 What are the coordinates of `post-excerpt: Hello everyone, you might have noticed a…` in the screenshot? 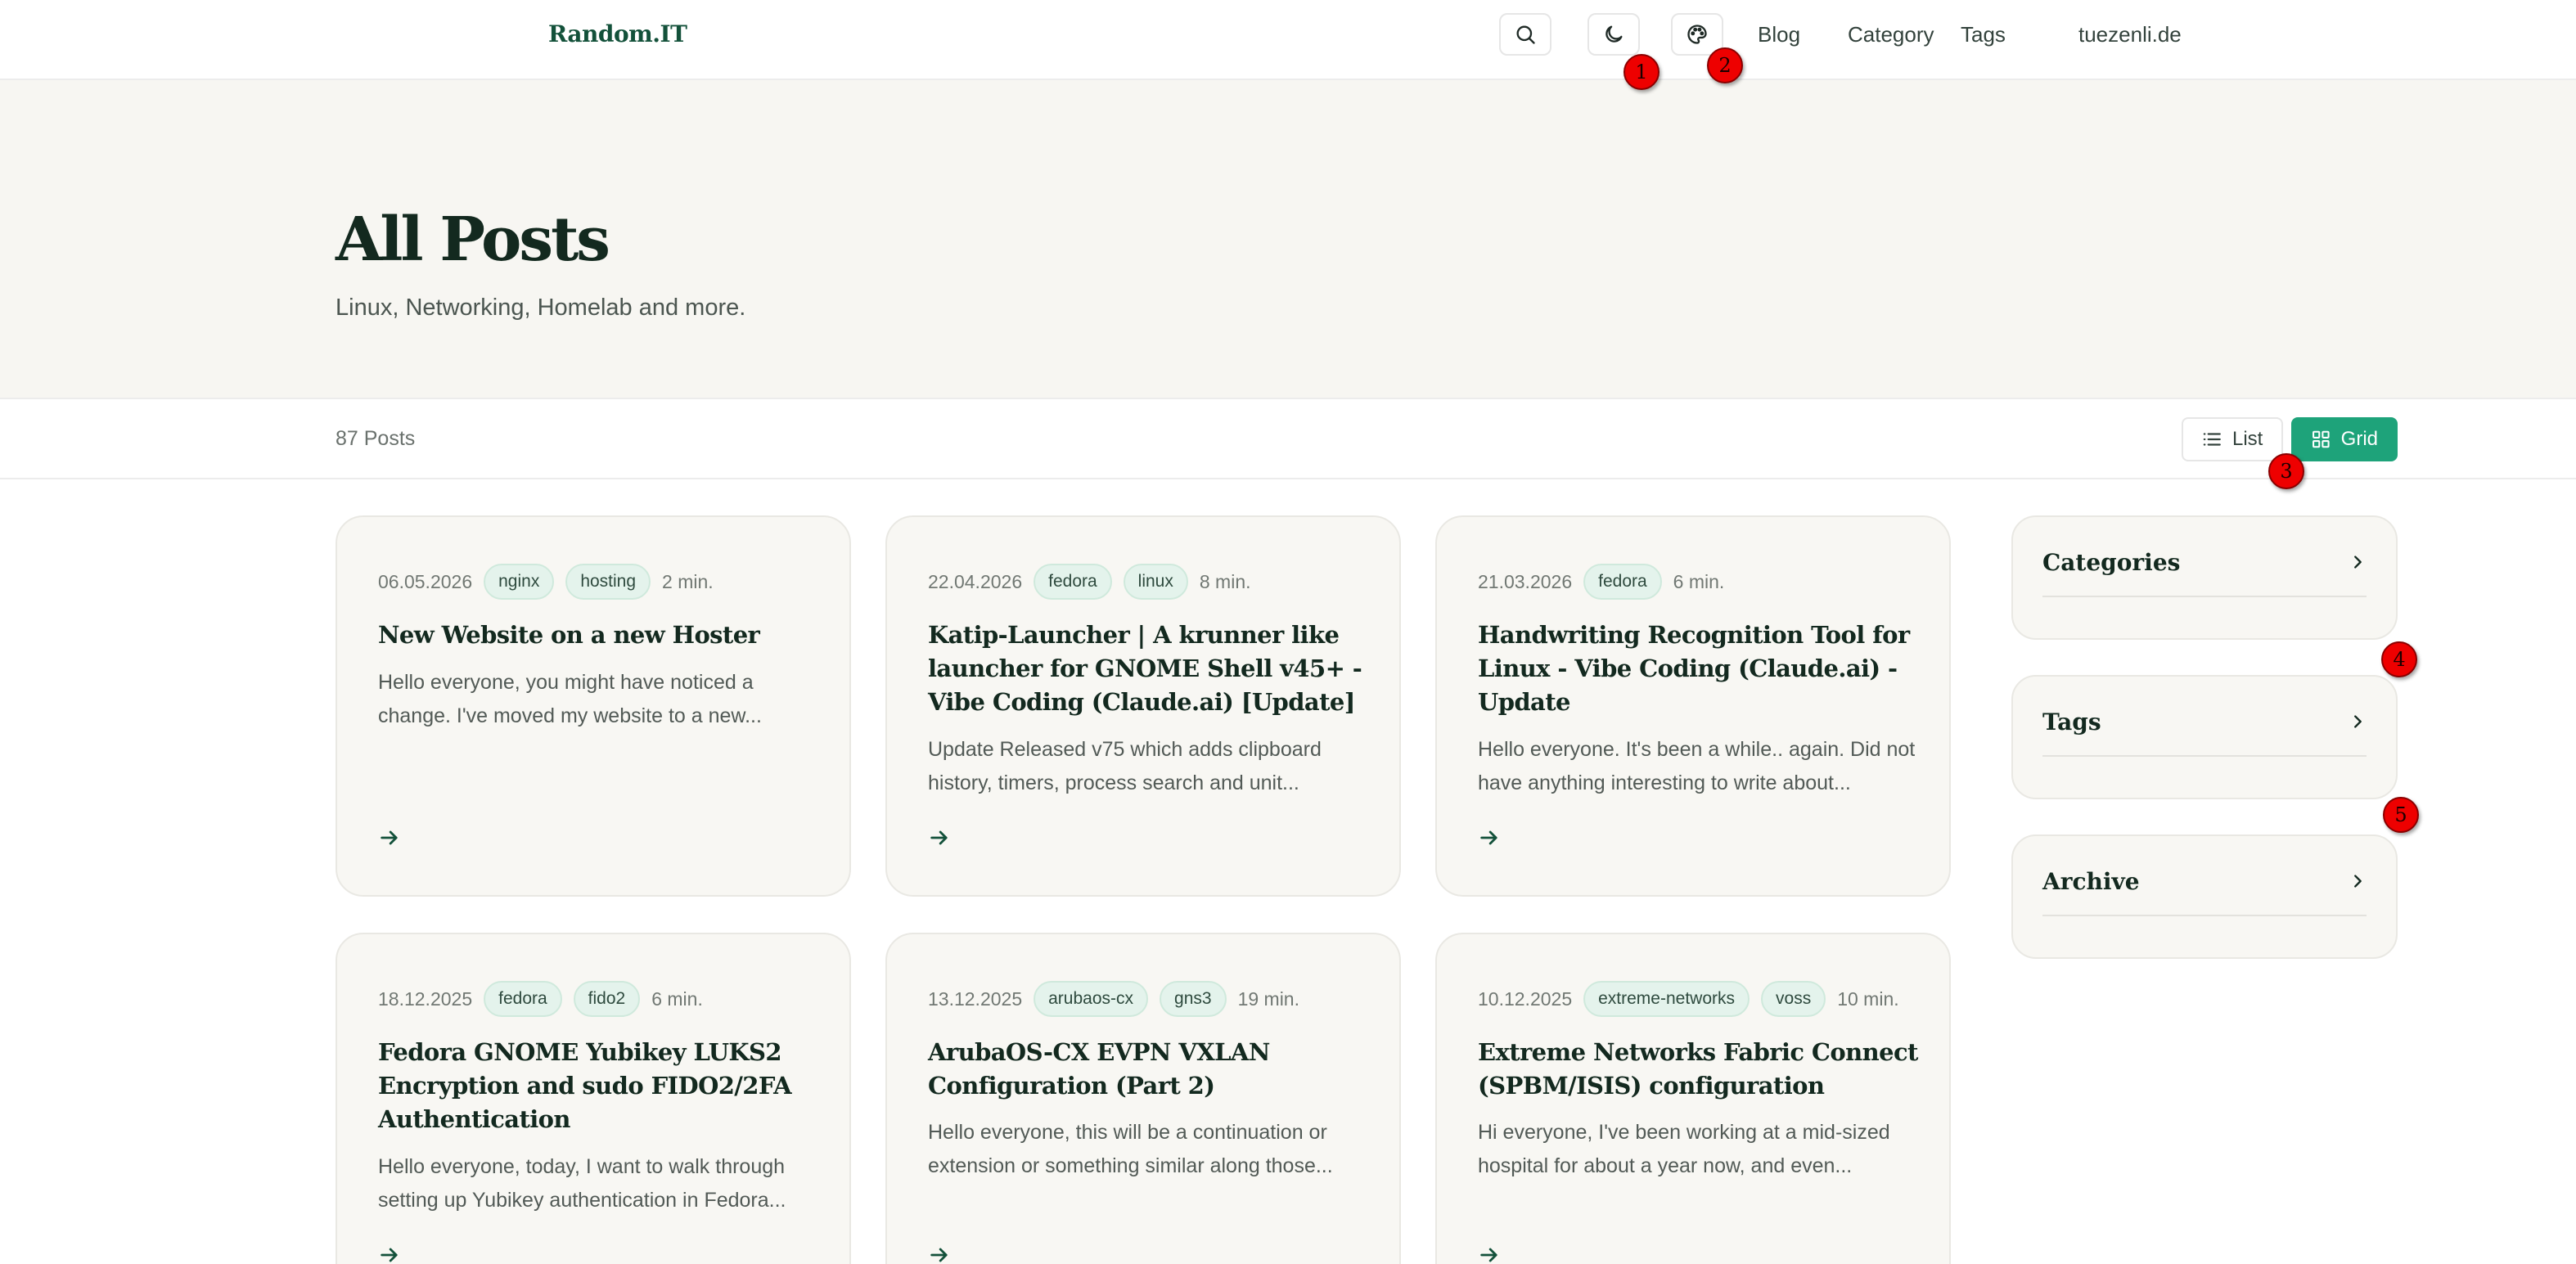 It's located at (570, 699).